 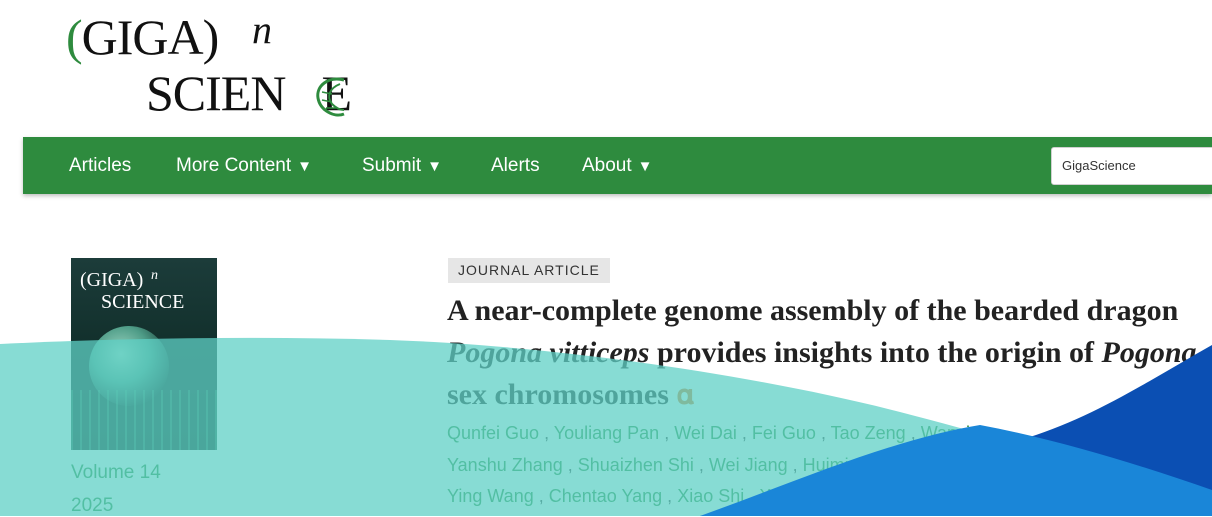 What do you see at coordinates (778, 496) in the screenshot?
I see `author-link: Xu Y` at bounding box center [778, 496].